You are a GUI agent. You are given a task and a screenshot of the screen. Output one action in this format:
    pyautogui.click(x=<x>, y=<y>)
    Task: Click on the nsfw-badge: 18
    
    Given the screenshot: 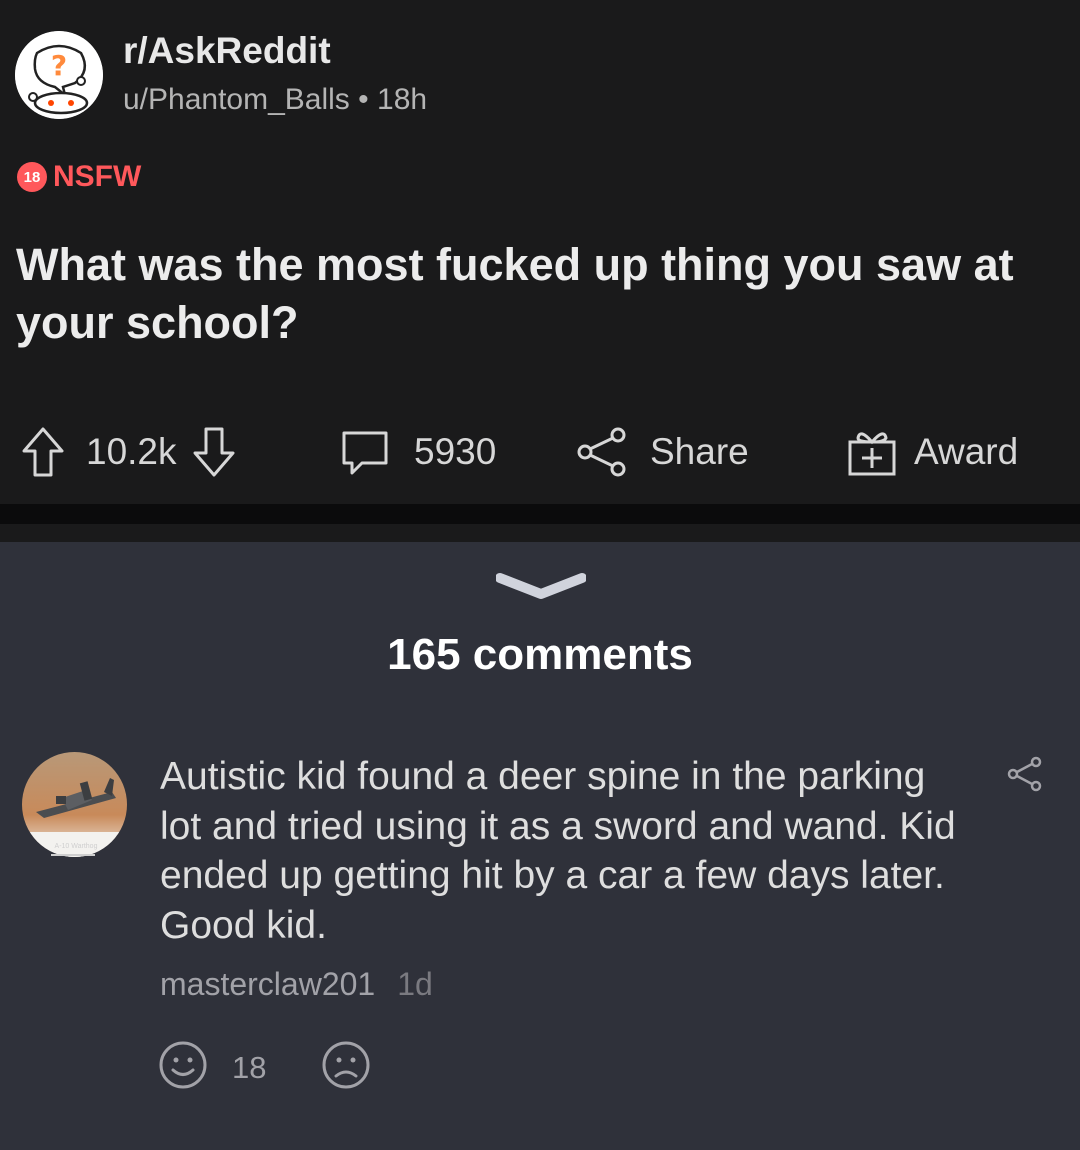 What is the action you would take?
    pyautogui.click(x=32, y=177)
    